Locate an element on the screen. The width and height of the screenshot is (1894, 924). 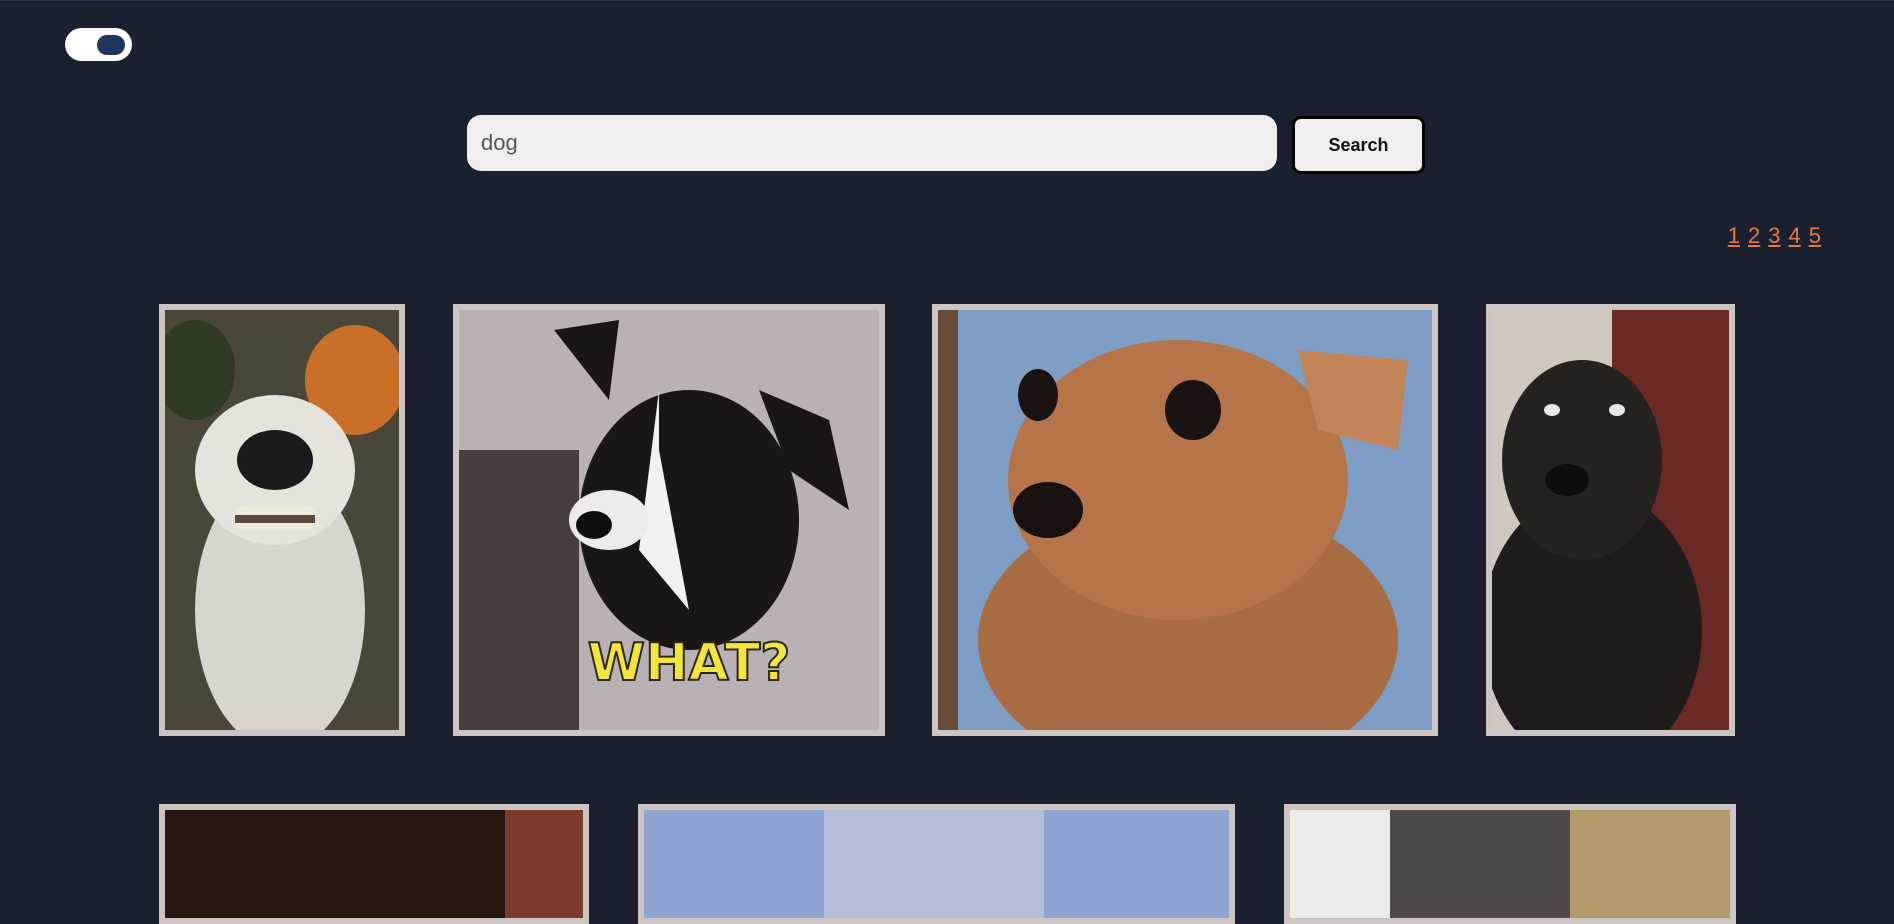
gif-card-light-photo is located at coordinates (936, 864).